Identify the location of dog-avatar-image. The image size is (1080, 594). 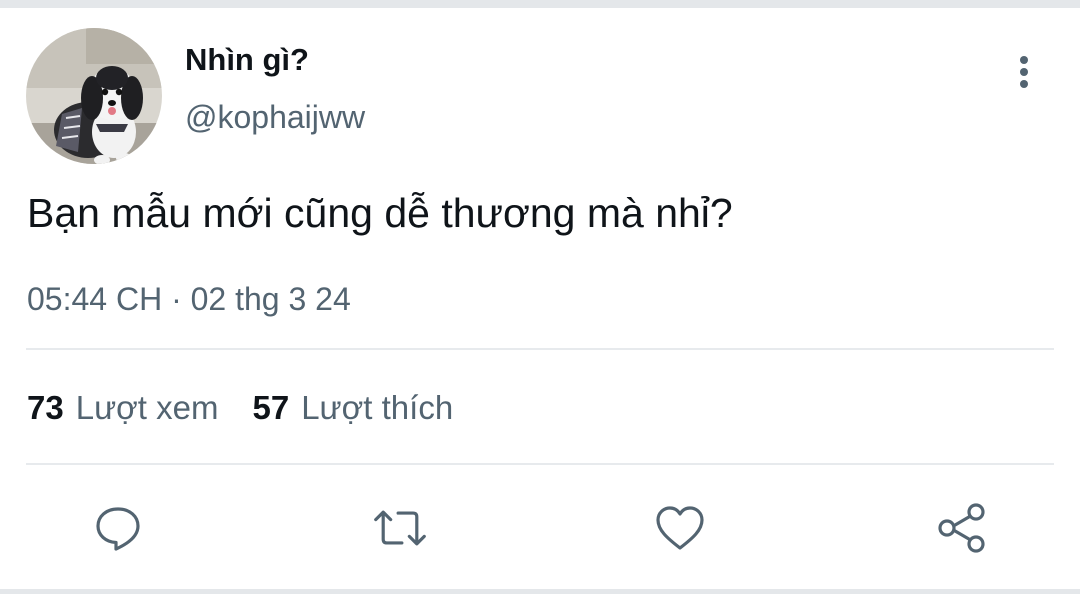
(94, 96).